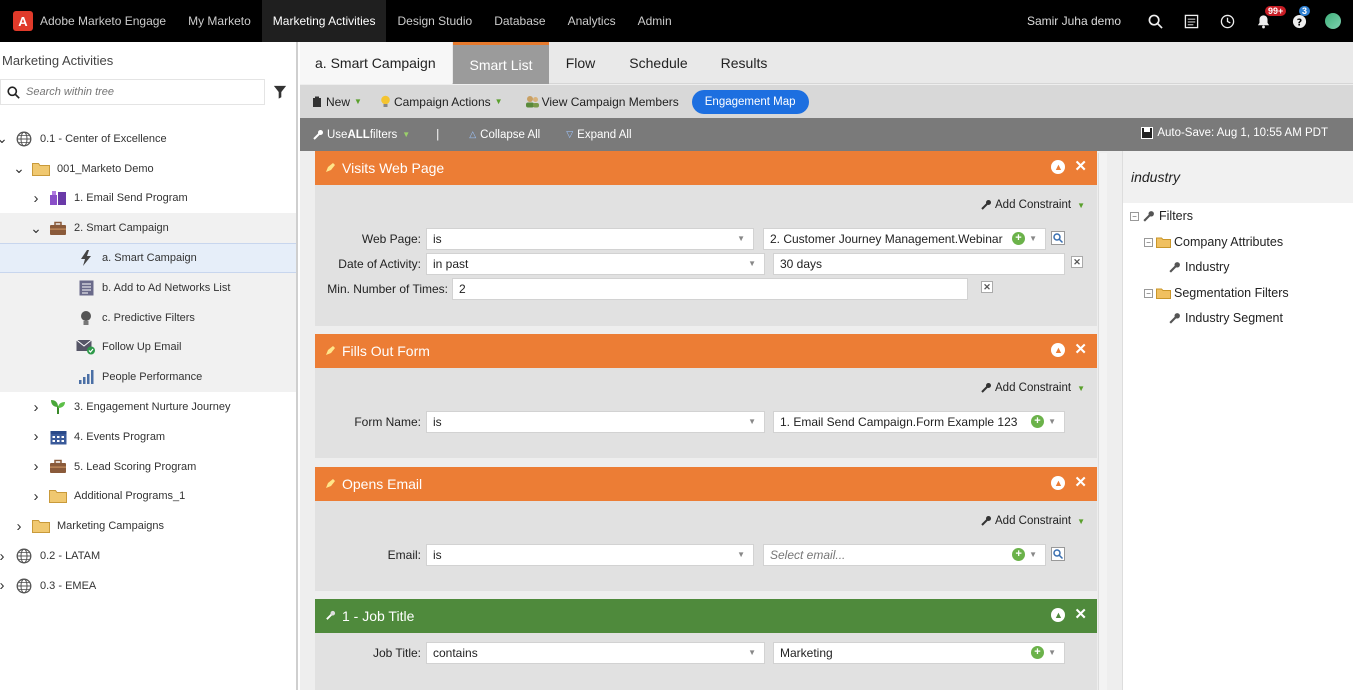  What do you see at coordinates (919, 263) in the screenshot?
I see `date-value-input: 30 days` at bounding box center [919, 263].